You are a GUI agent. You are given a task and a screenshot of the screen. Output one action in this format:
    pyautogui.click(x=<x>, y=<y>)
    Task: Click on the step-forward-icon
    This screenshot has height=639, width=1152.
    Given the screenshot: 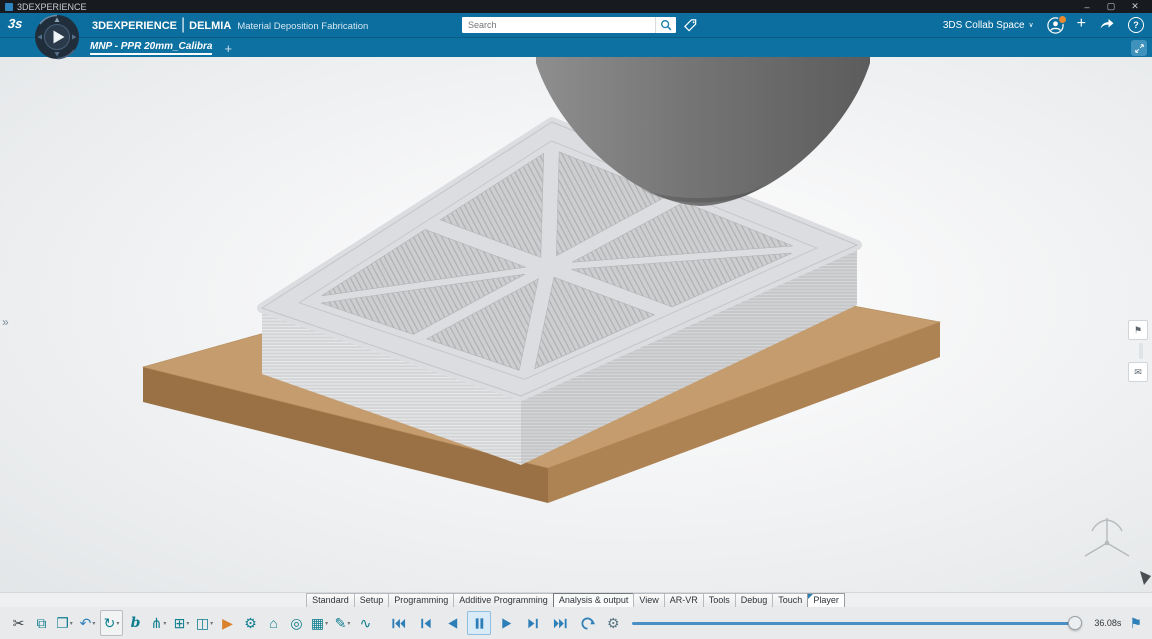 What is the action you would take?
    pyautogui.click(x=532, y=623)
    